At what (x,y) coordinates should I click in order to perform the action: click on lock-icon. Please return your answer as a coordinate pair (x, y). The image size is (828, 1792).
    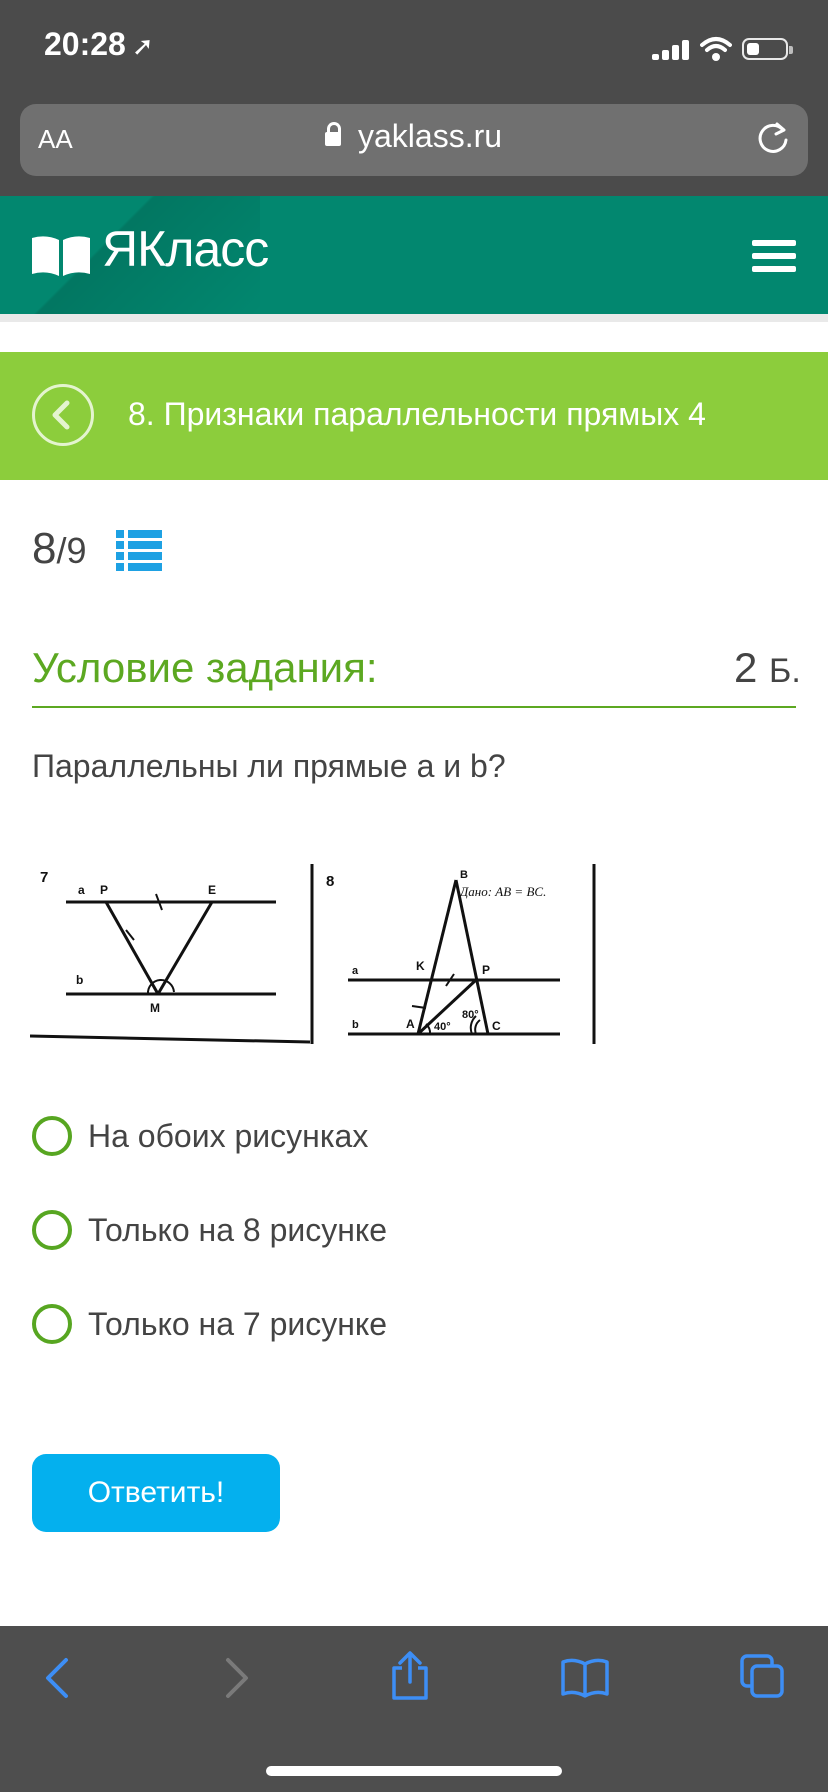
    Looking at the image, I should click on (333, 134).